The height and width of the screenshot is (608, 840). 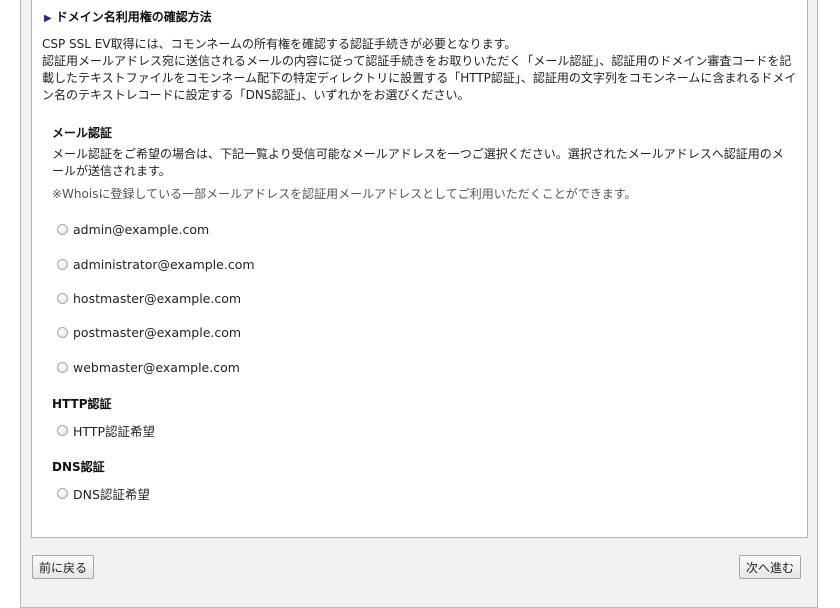 I want to click on http-auth-option: HTTP認証希望, so click(x=106, y=430).